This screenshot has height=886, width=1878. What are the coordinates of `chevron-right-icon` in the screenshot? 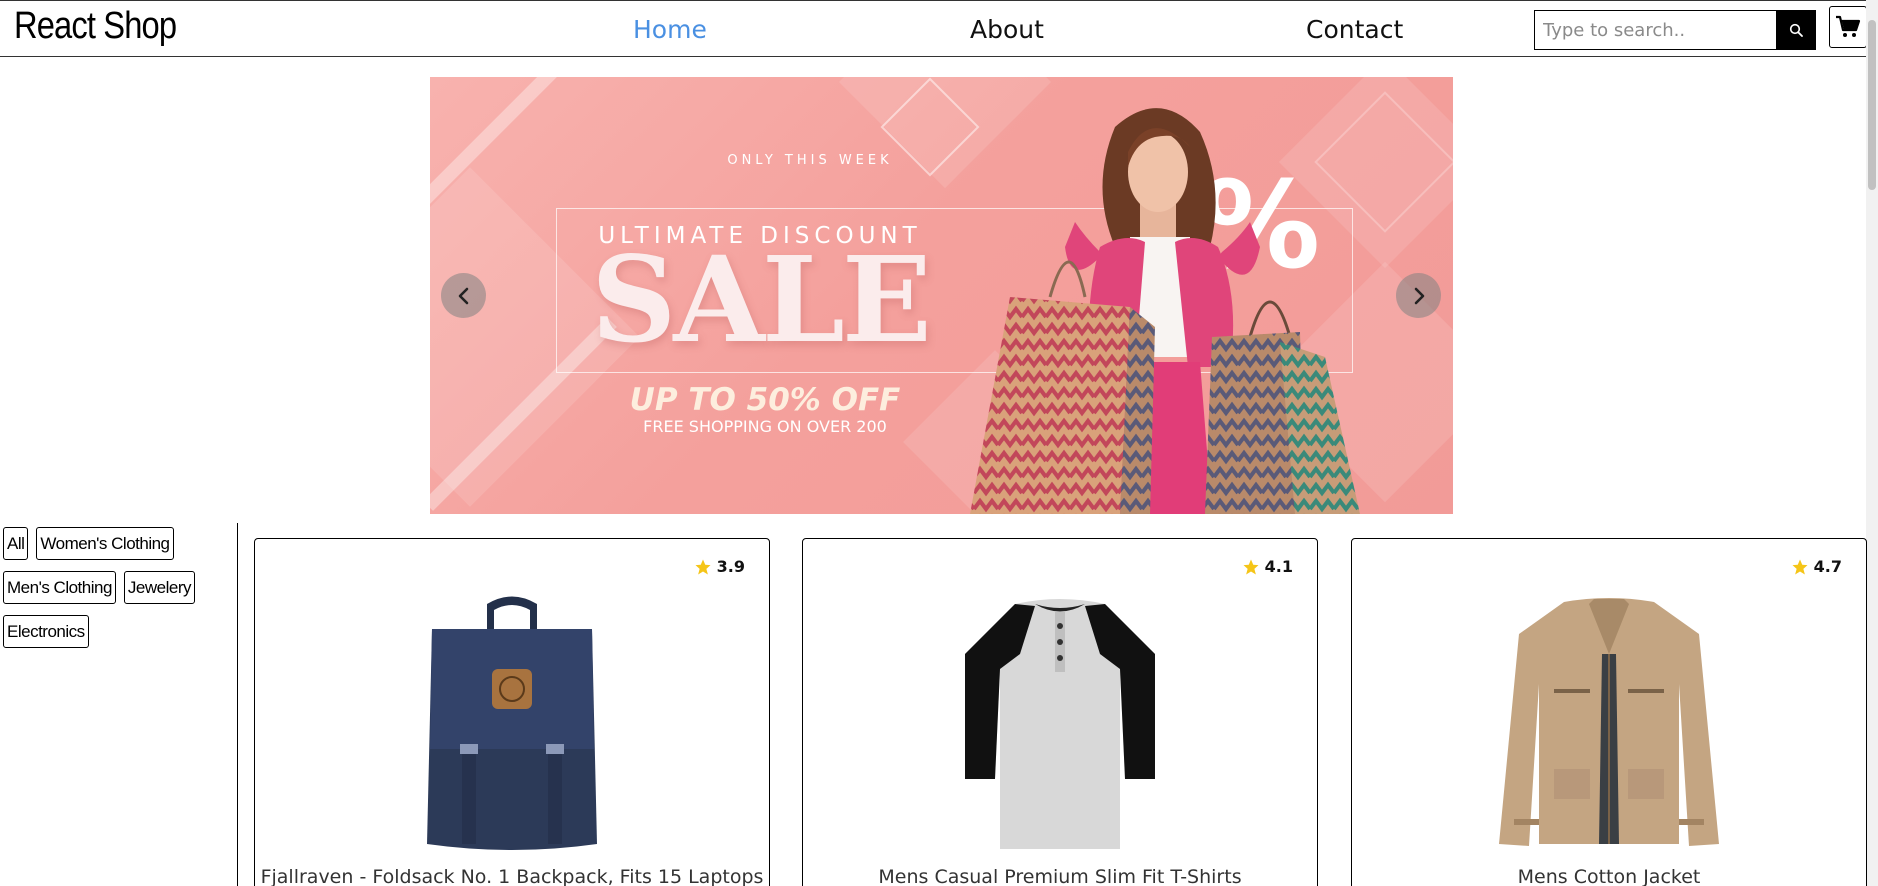 It's located at (1419, 295).